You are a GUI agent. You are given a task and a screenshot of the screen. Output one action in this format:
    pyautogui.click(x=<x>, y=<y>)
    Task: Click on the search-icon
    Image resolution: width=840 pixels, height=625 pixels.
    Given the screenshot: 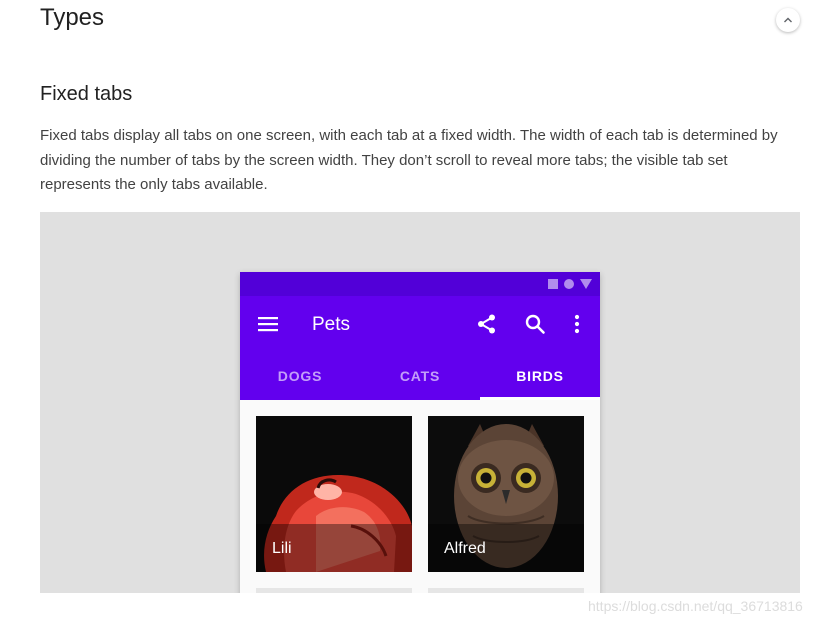 What is the action you would take?
    pyautogui.click(x=535, y=324)
    